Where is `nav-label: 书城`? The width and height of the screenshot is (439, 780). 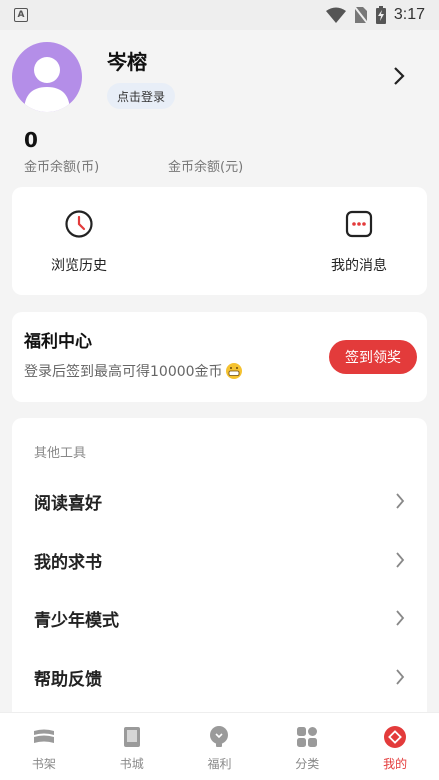 nav-label: 书城 is located at coordinates (131, 764).